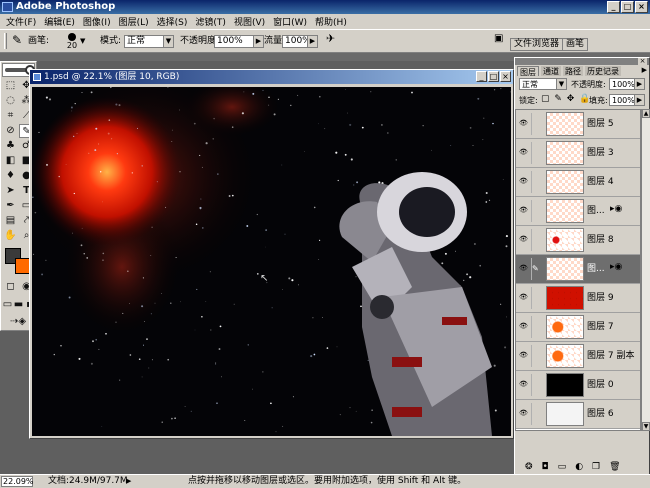 The width and height of the screenshot is (650, 488). What do you see at coordinates (578, 385) in the screenshot?
I see `layer-row: 👁 图层 0` at bounding box center [578, 385].